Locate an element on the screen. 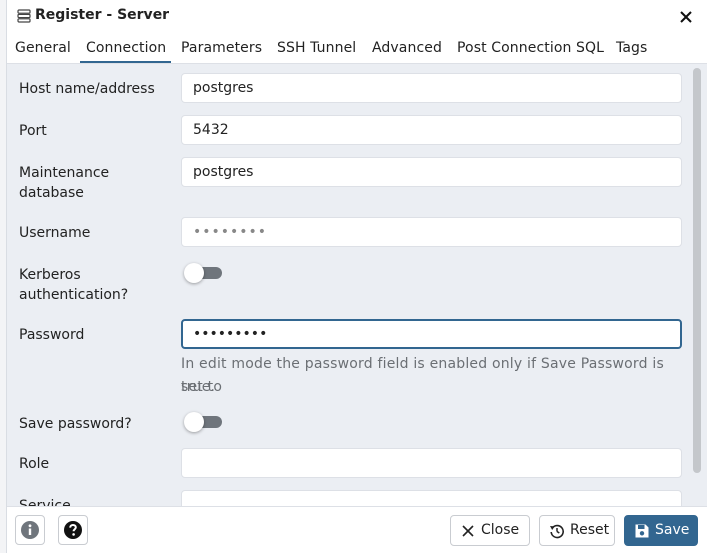  reset-button: Reset is located at coordinates (577, 530).